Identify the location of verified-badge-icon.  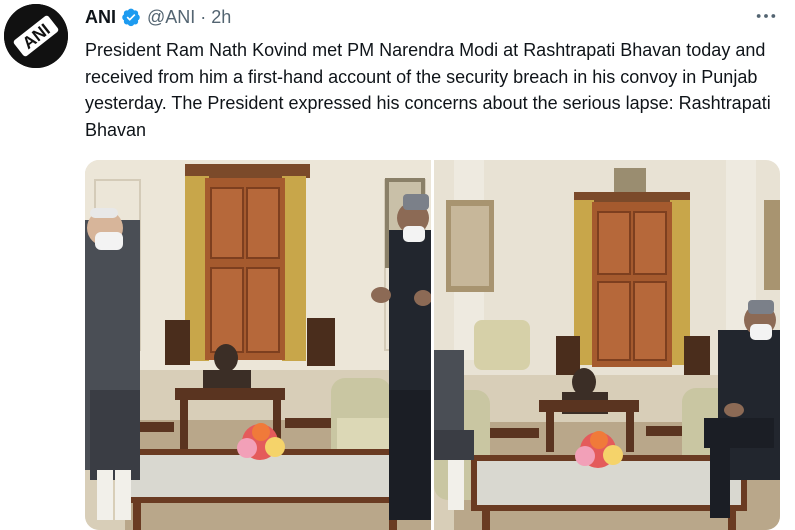
(131, 17).